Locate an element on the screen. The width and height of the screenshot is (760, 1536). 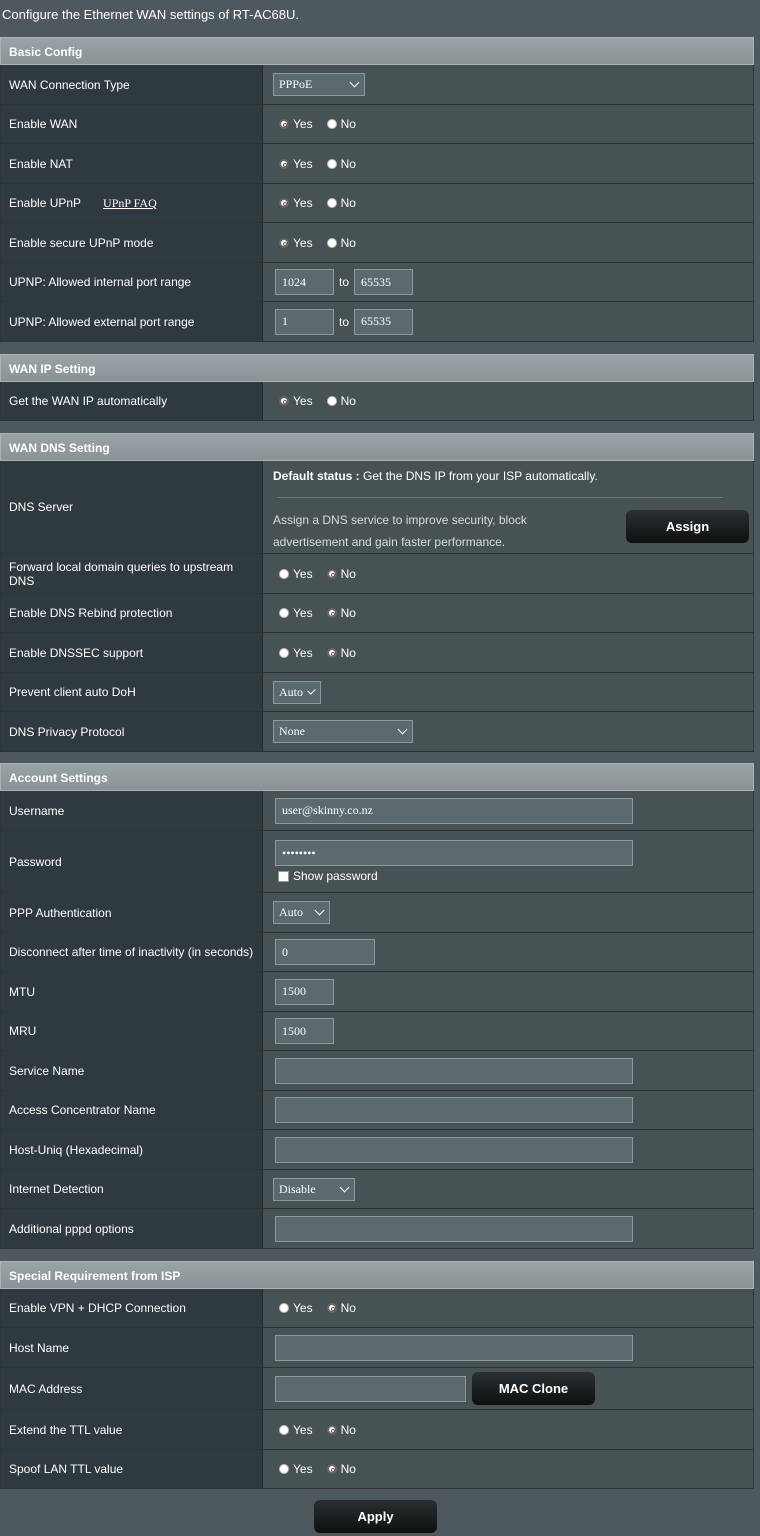
internal-port-from-input: 1024 is located at coordinates (304, 282).